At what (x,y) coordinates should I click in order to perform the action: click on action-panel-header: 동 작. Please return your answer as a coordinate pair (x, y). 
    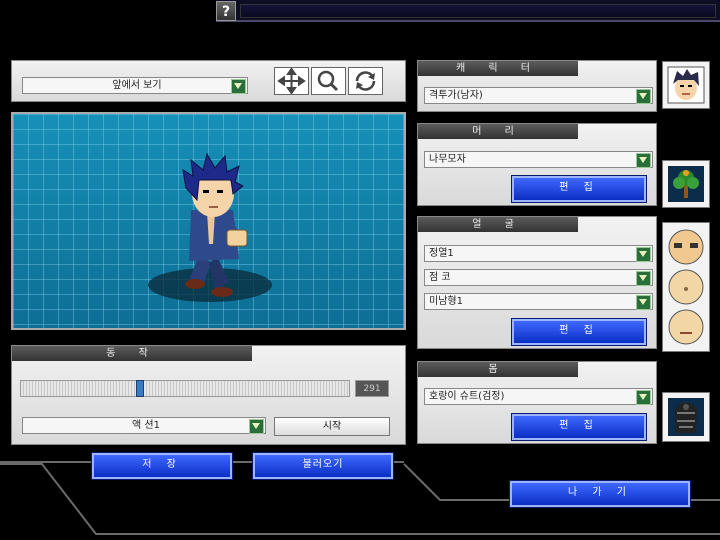
    Looking at the image, I should click on (132, 353).